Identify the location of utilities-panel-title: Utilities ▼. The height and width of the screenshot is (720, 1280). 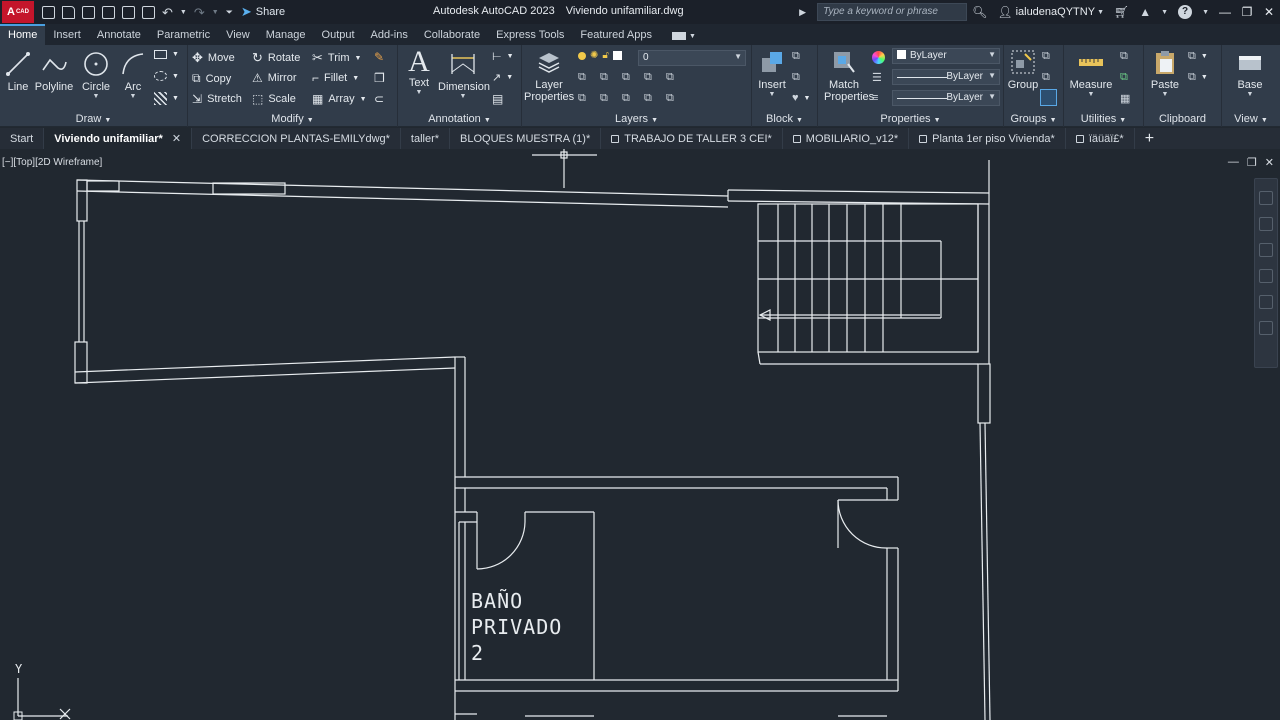
(1103, 119).